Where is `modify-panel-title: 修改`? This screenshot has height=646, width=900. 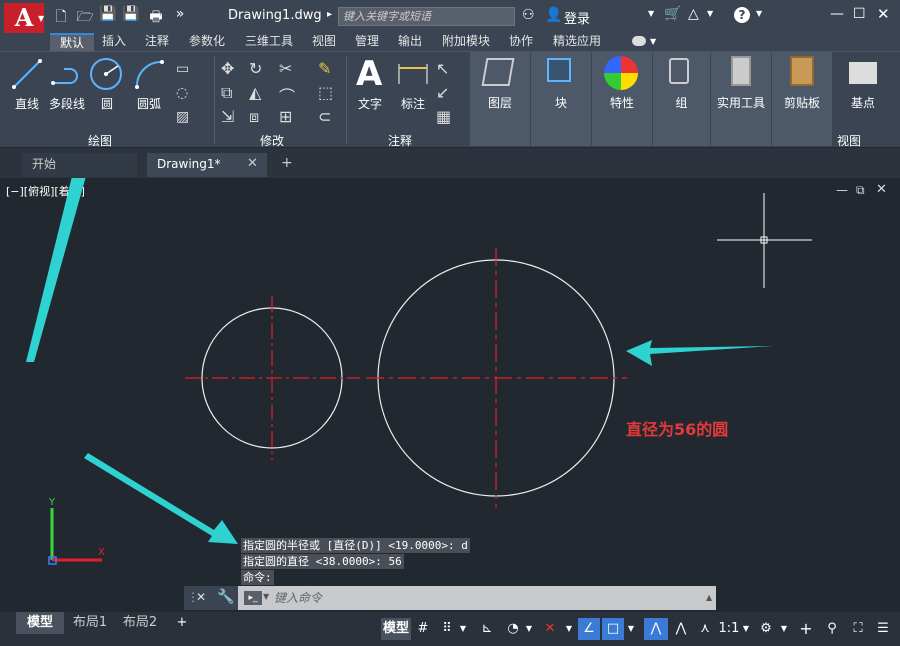
modify-panel-title: 修改 is located at coordinates (272, 140).